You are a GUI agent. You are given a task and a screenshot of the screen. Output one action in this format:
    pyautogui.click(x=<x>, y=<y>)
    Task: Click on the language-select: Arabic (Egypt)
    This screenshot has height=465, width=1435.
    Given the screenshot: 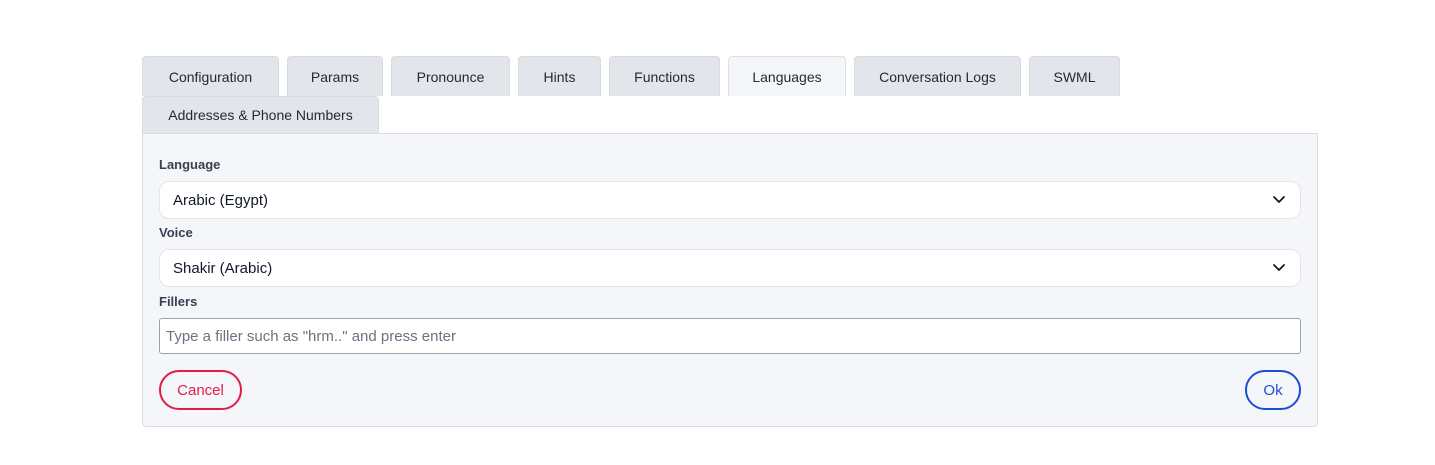 What is the action you would take?
    pyautogui.click(x=730, y=200)
    